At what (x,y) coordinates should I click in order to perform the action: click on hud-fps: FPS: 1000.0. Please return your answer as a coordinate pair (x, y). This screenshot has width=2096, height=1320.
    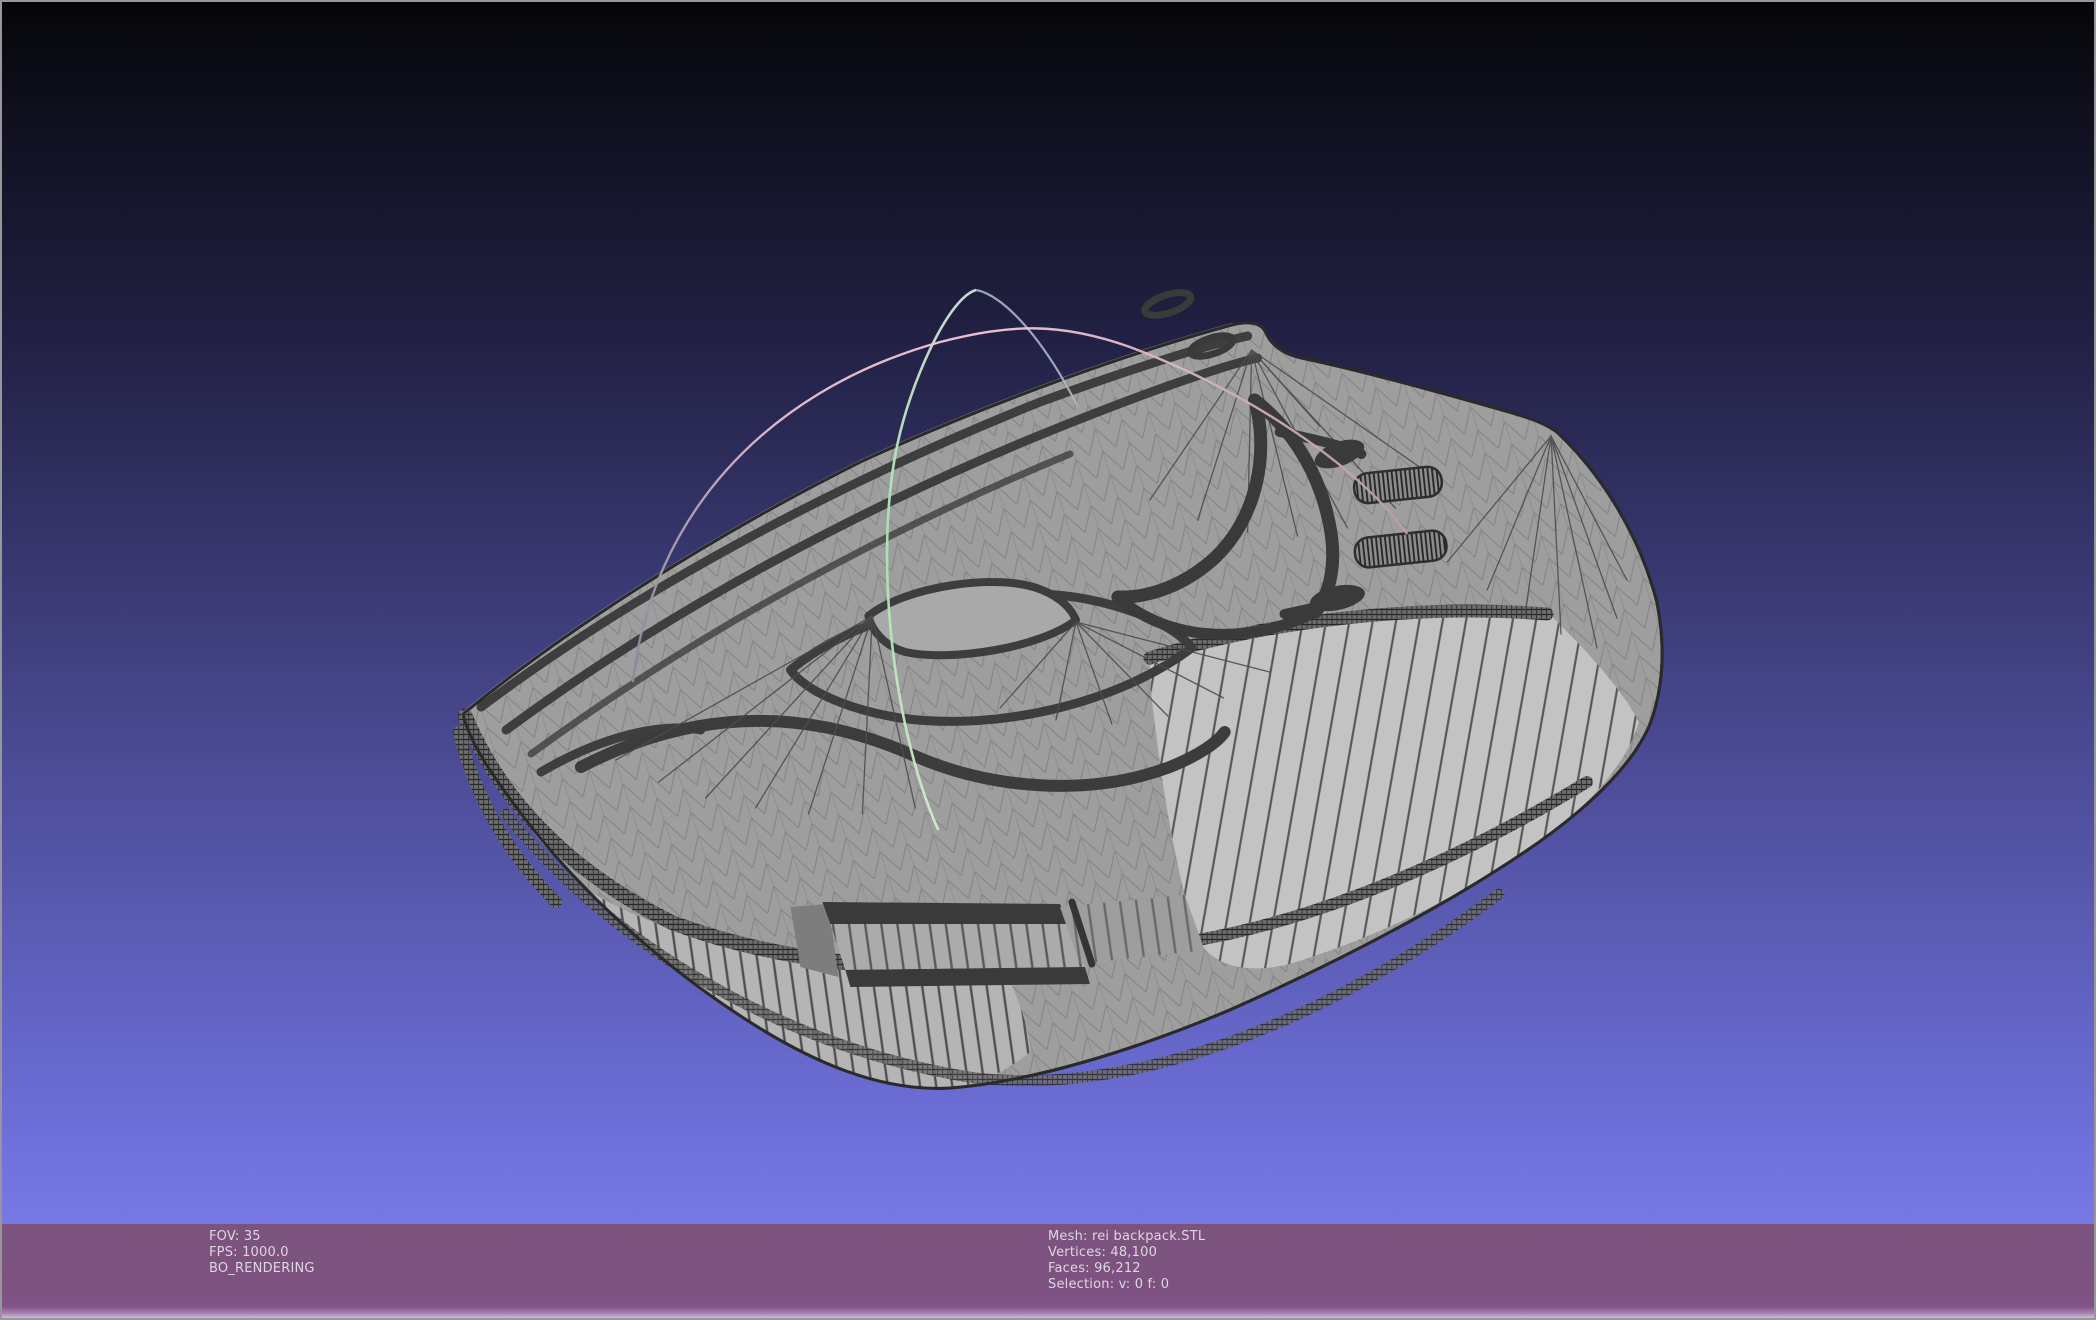
    Looking at the image, I should click on (249, 1252).